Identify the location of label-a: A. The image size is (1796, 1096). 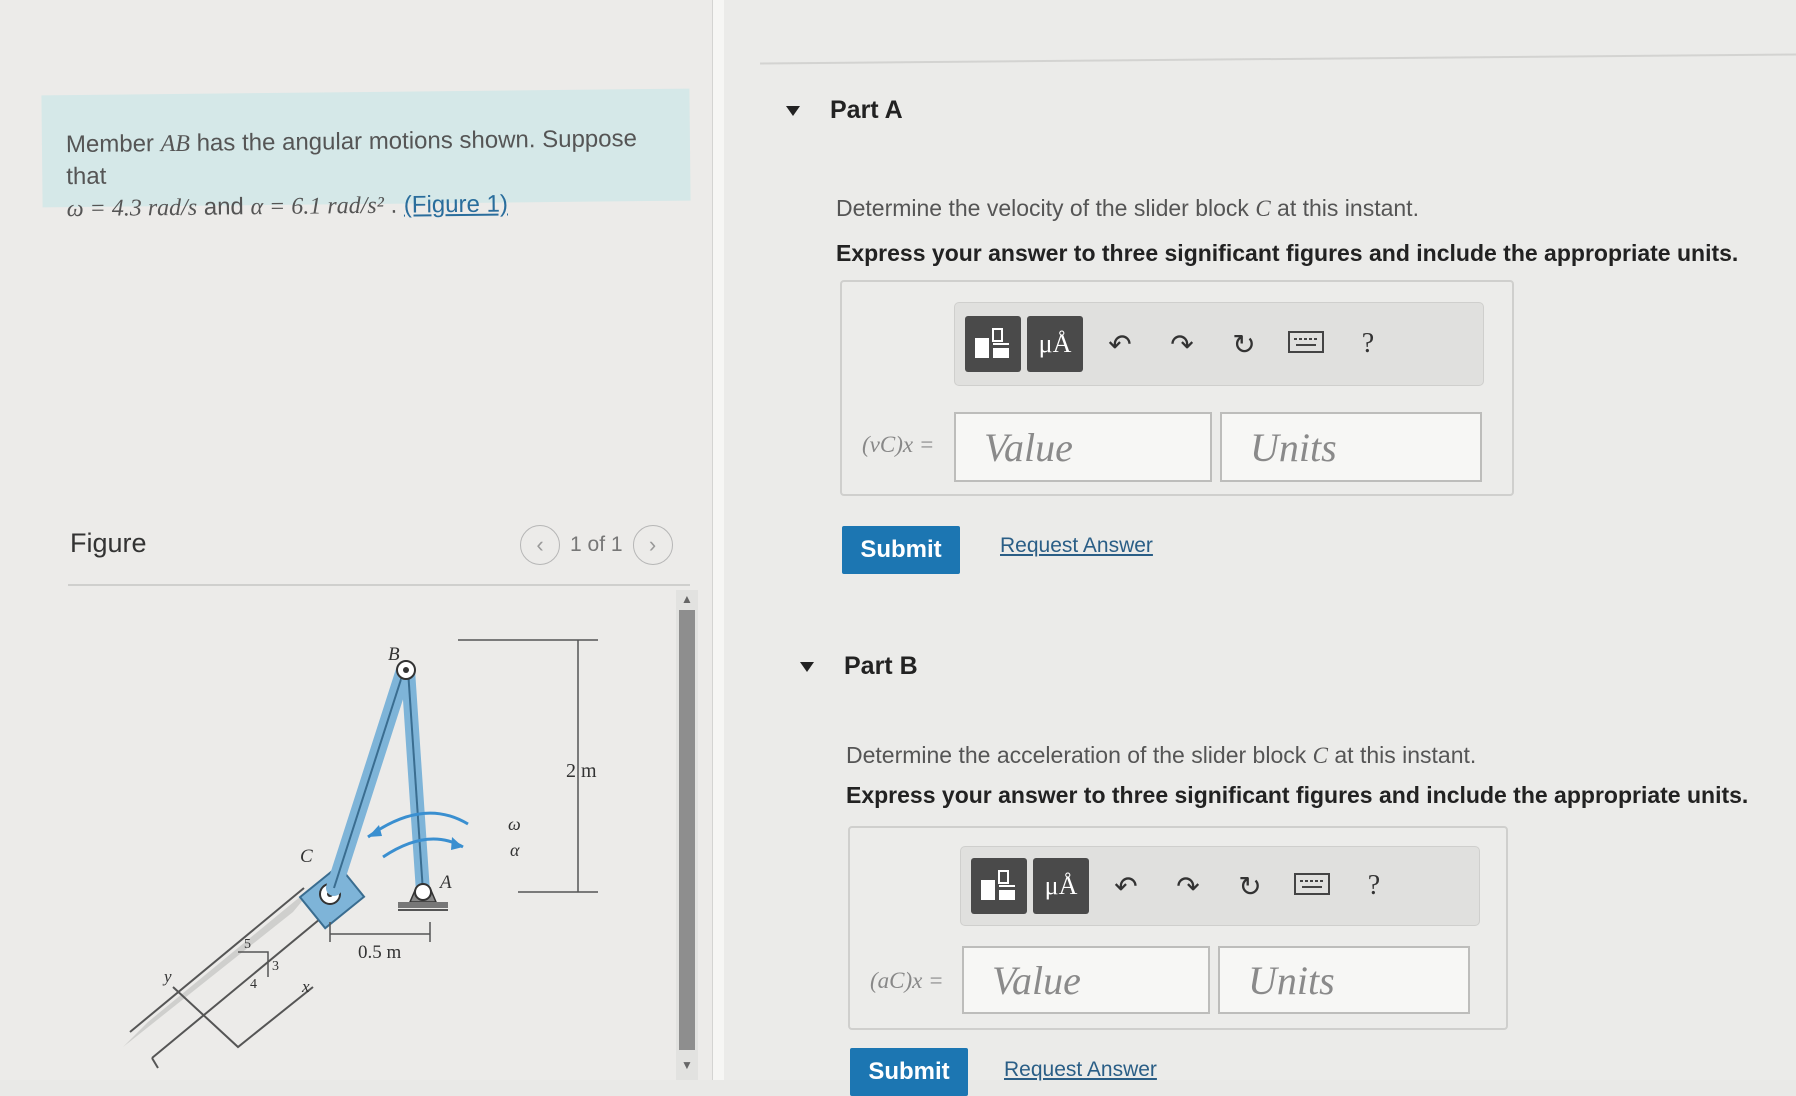
(445, 882).